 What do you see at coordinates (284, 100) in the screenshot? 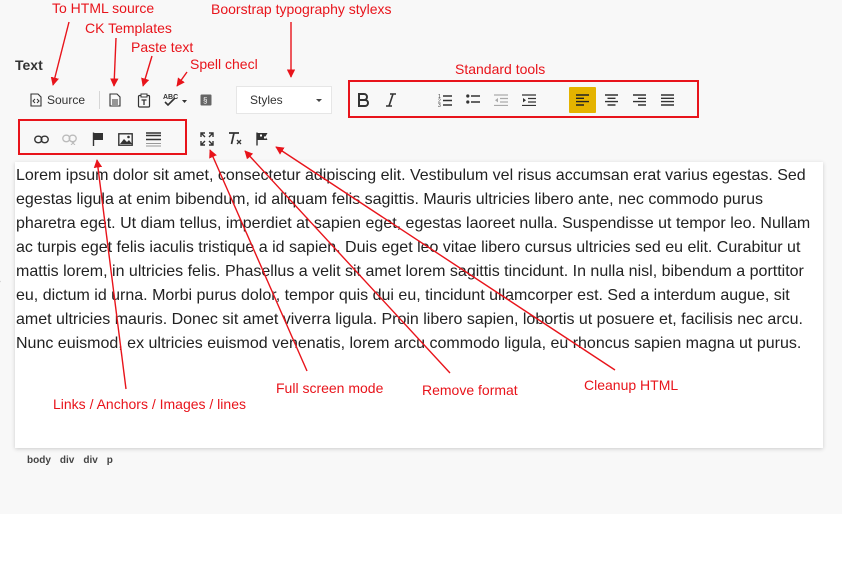
I see `styles-dropdown: Styles` at bounding box center [284, 100].